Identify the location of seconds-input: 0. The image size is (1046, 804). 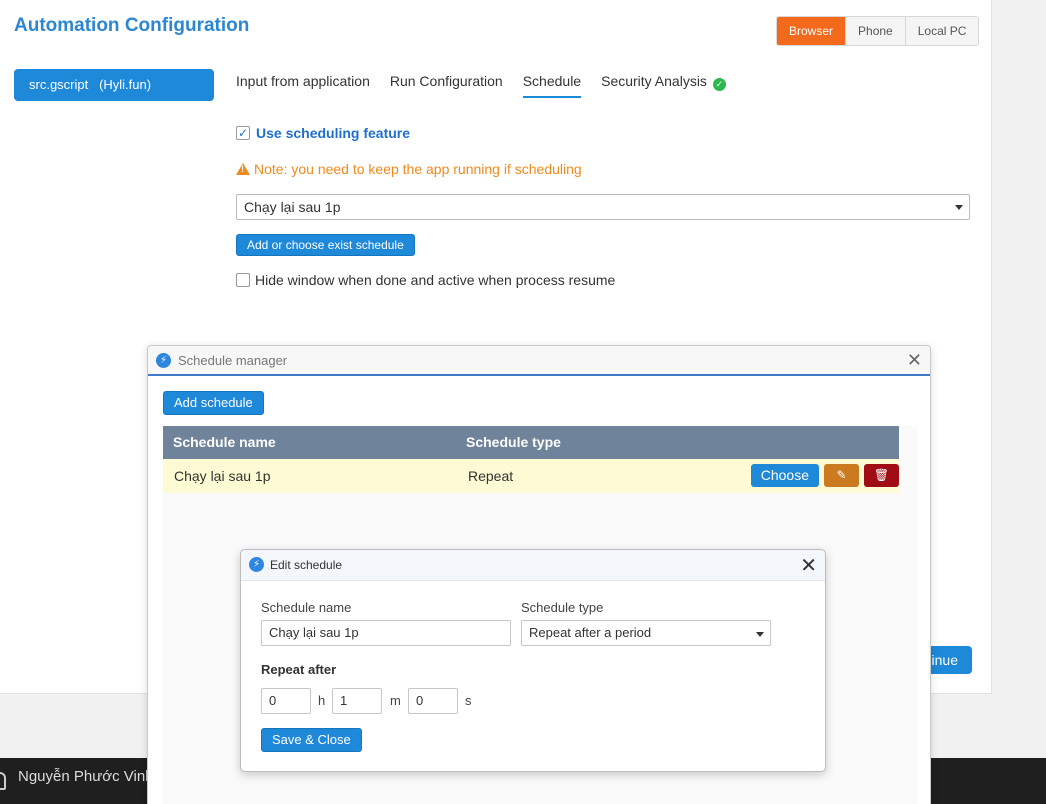
(433, 701).